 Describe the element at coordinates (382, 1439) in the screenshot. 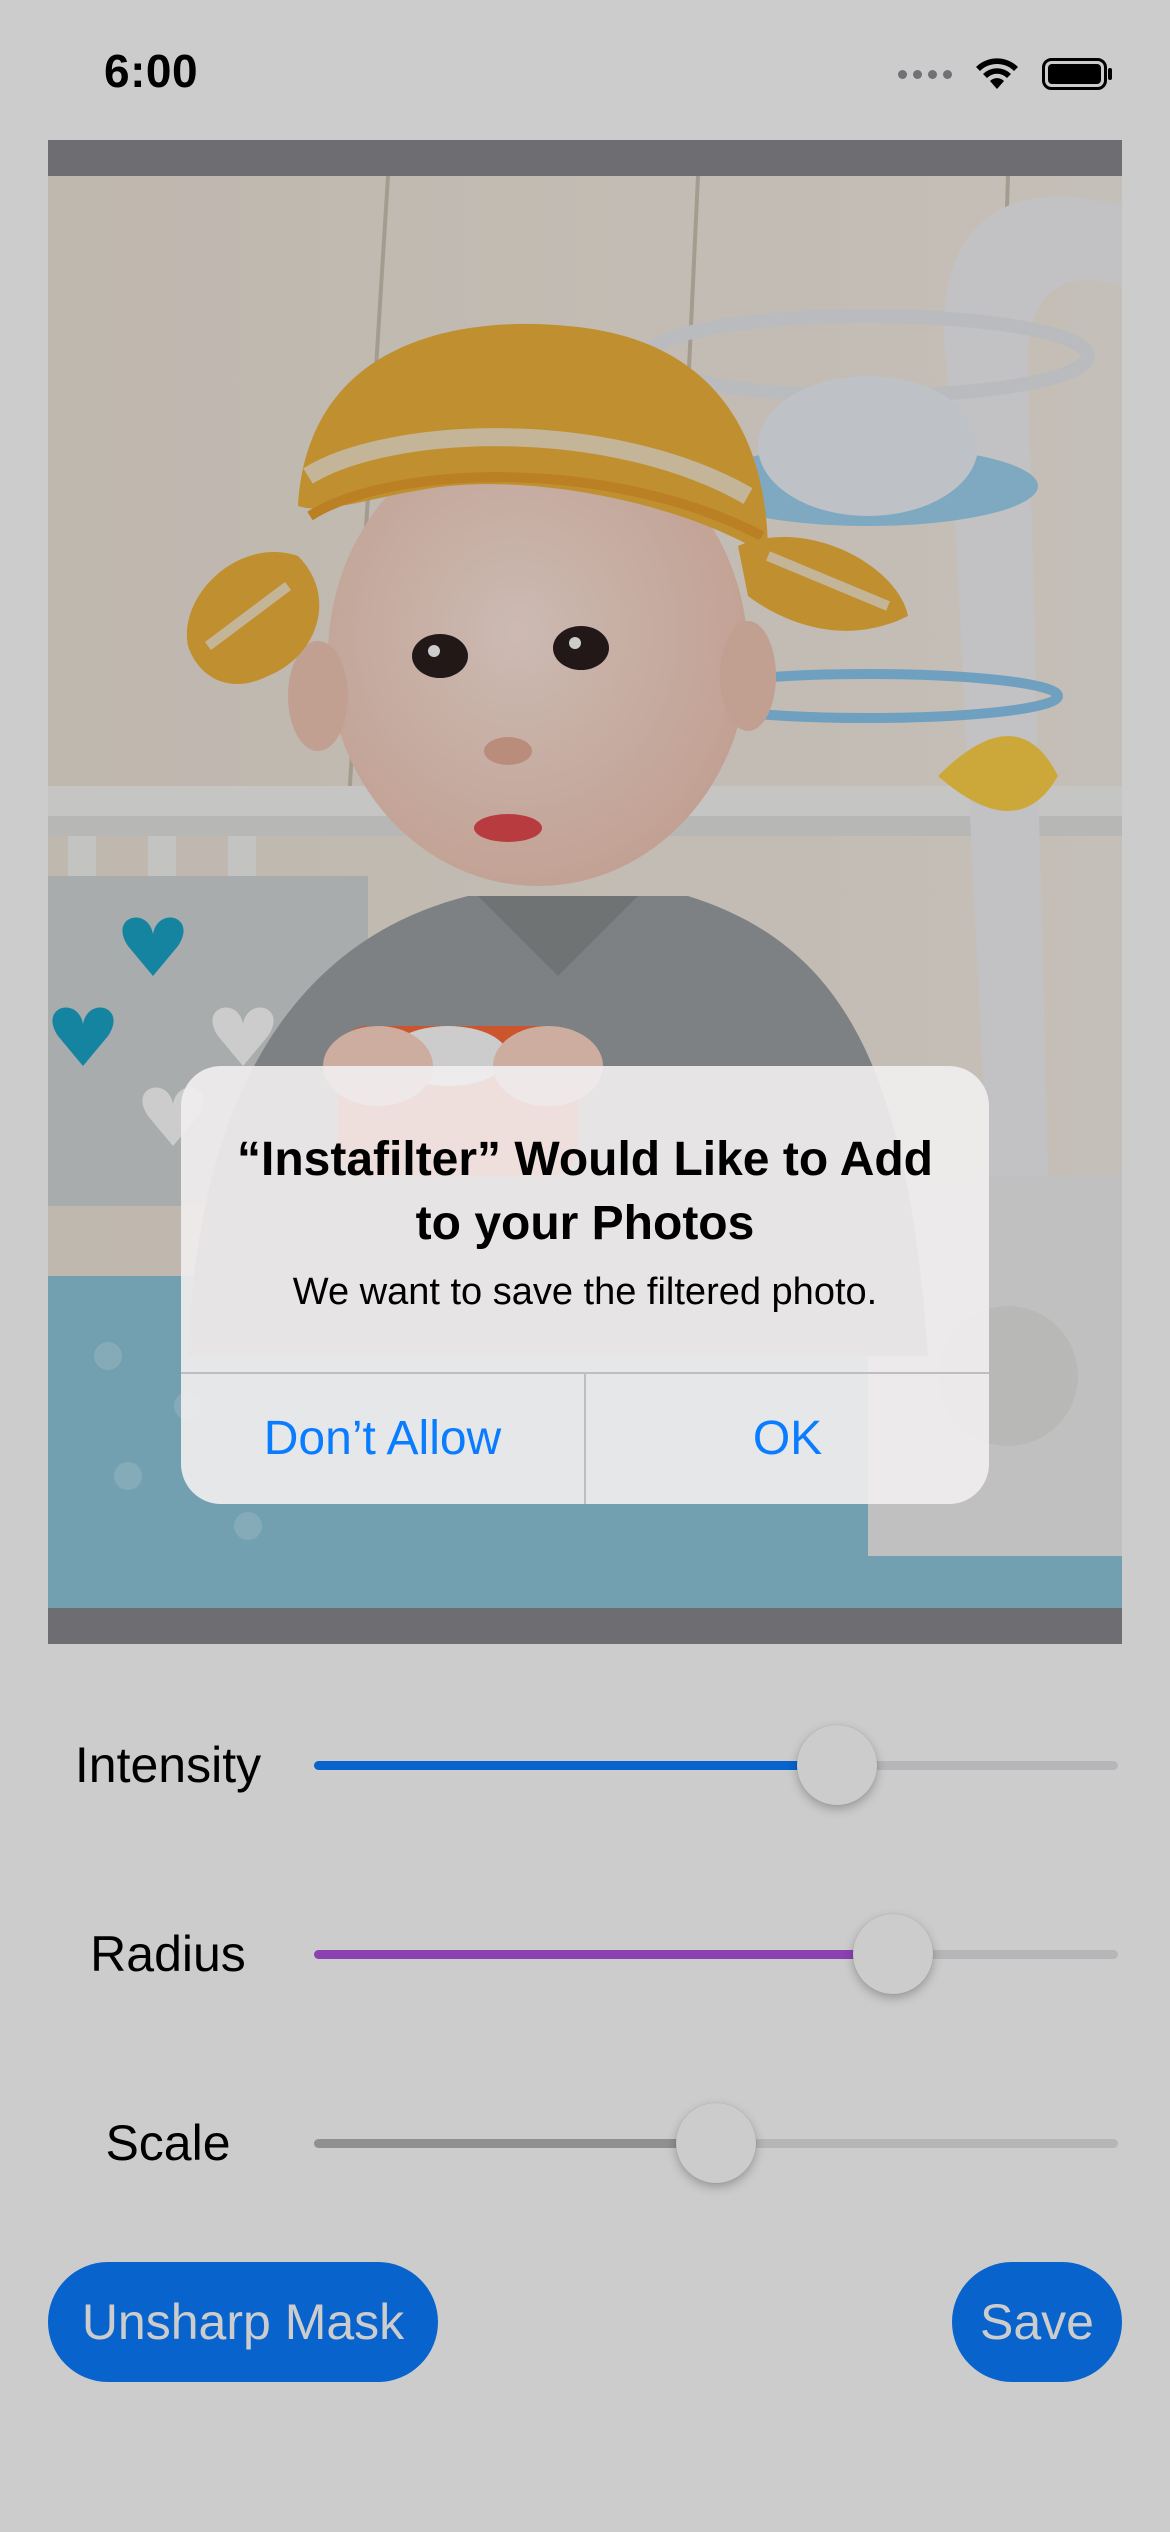

I see `dont-allow-button: Don’t Allow` at that location.